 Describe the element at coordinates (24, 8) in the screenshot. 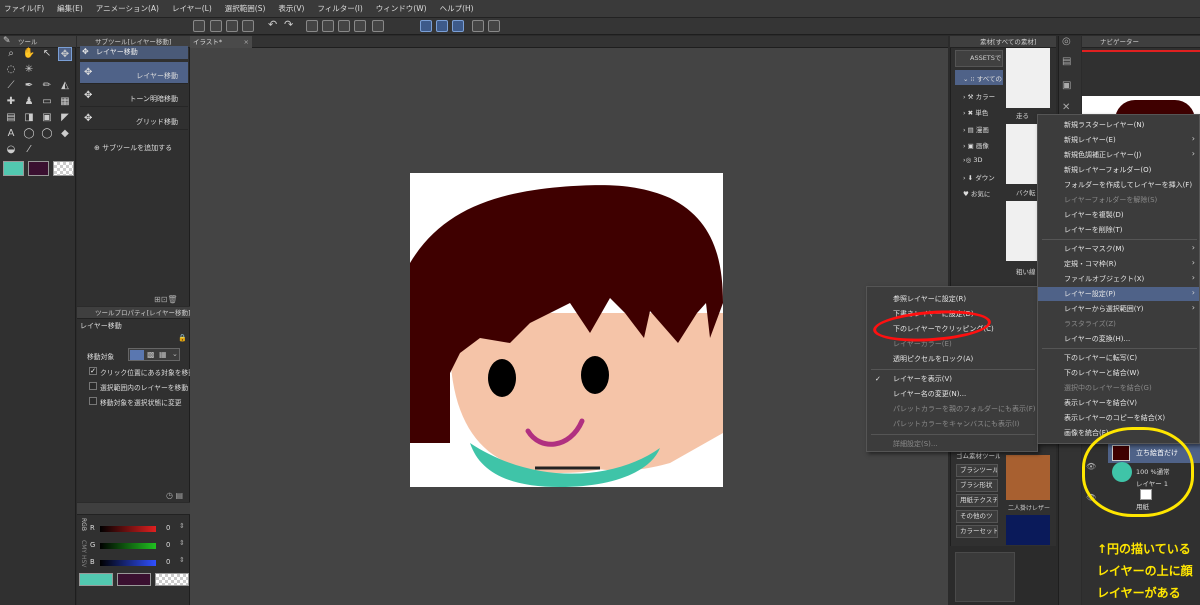

I see `menu-file: ファイル(F)` at that location.